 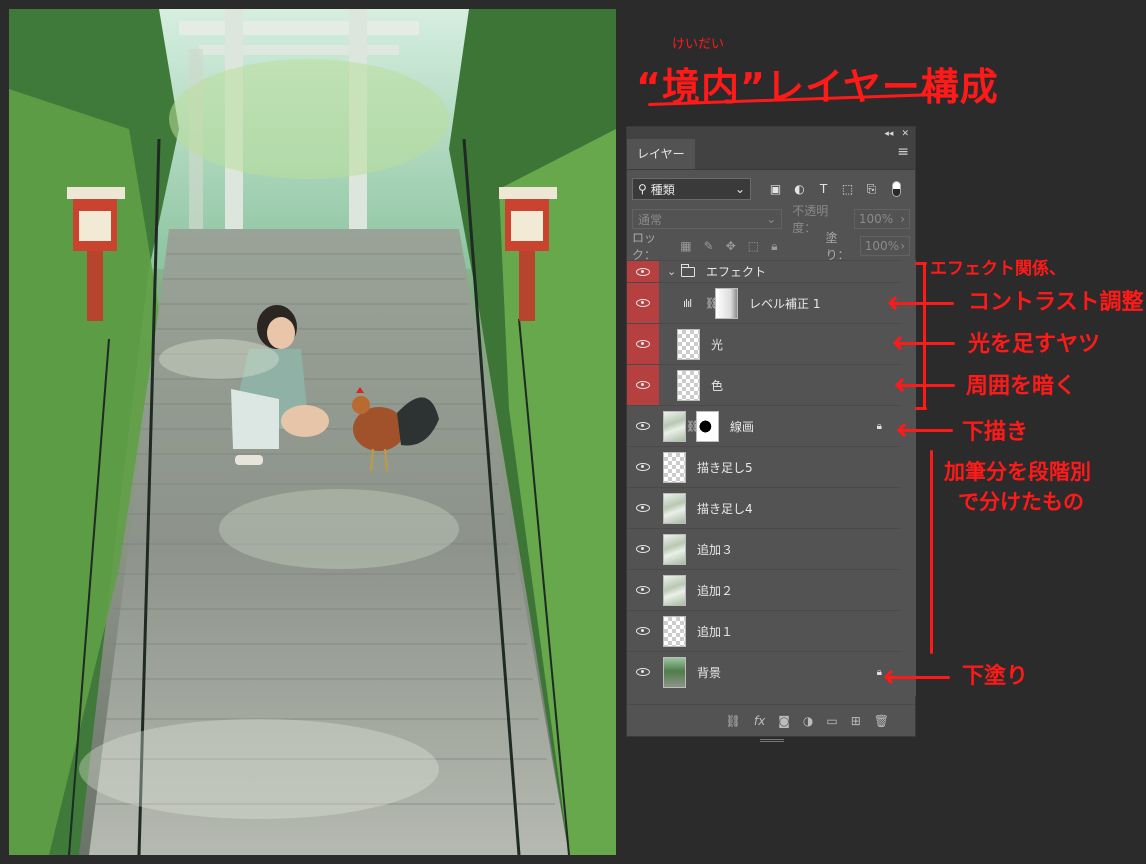 What do you see at coordinates (715, 631) in the screenshot?
I see `layer-name: 追加１` at bounding box center [715, 631].